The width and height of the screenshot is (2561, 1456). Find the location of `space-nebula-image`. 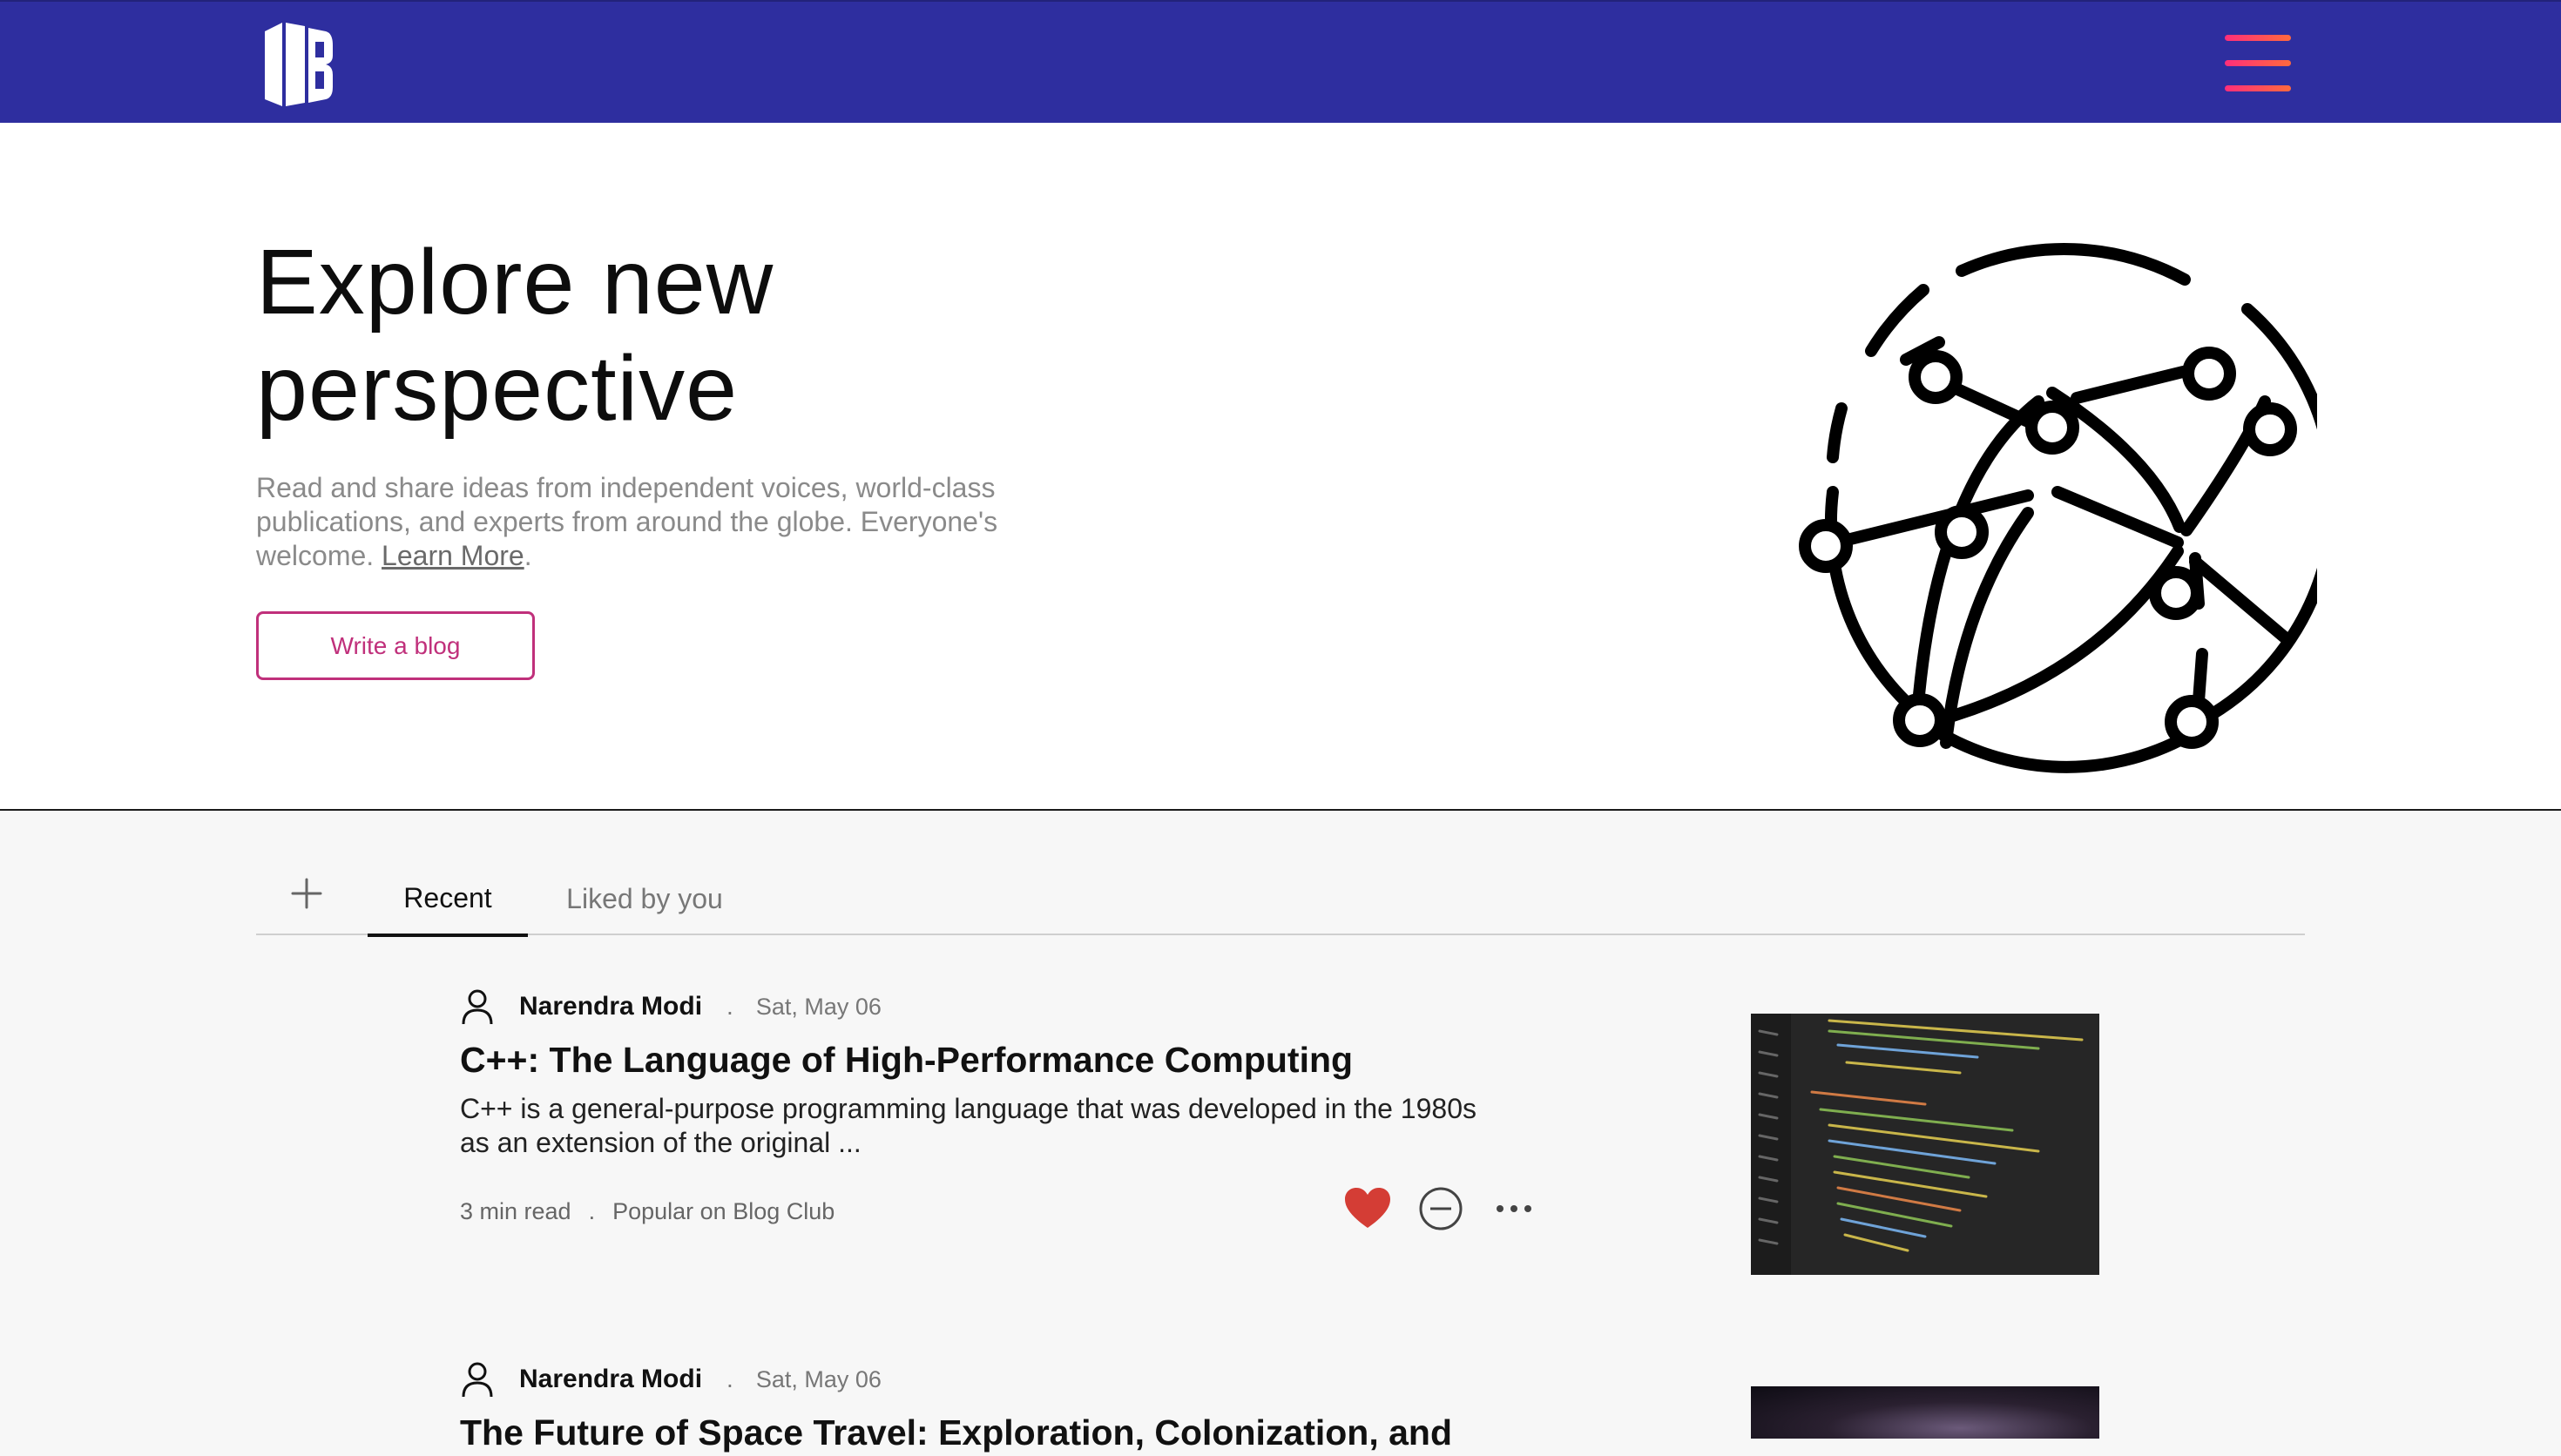

space-nebula-image is located at coordinates (1925, 1412).